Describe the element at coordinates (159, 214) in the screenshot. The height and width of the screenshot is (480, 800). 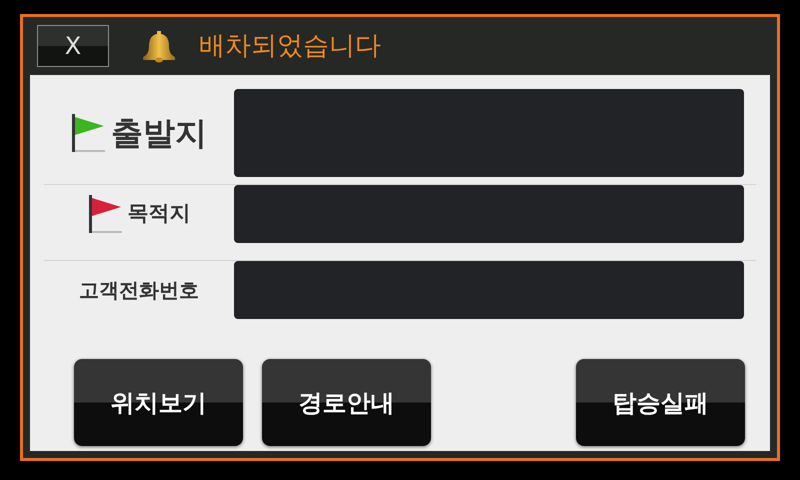
I see `field-label: 목적지` at that location.